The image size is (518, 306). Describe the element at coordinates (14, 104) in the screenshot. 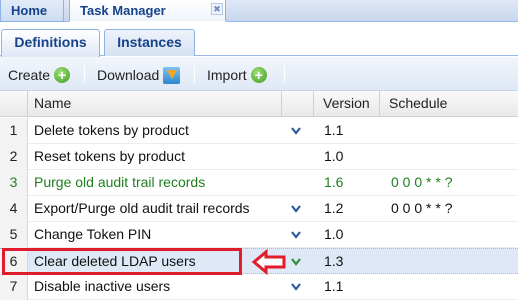

I see `rownum-header` at that location.